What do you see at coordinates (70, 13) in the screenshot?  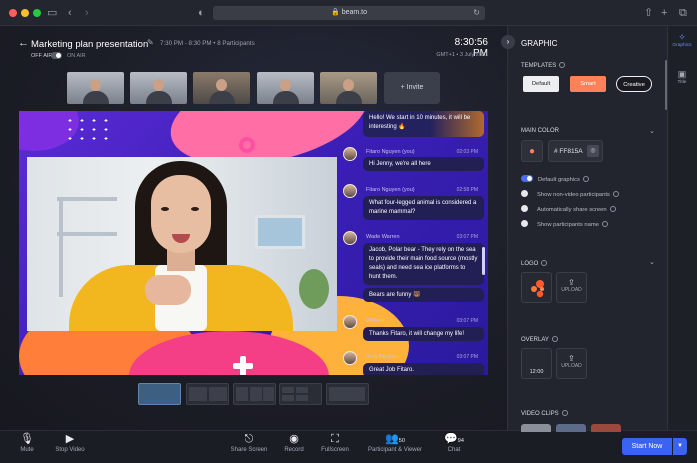 I see `back-icon: ‹` at bounding box center [70, 13].